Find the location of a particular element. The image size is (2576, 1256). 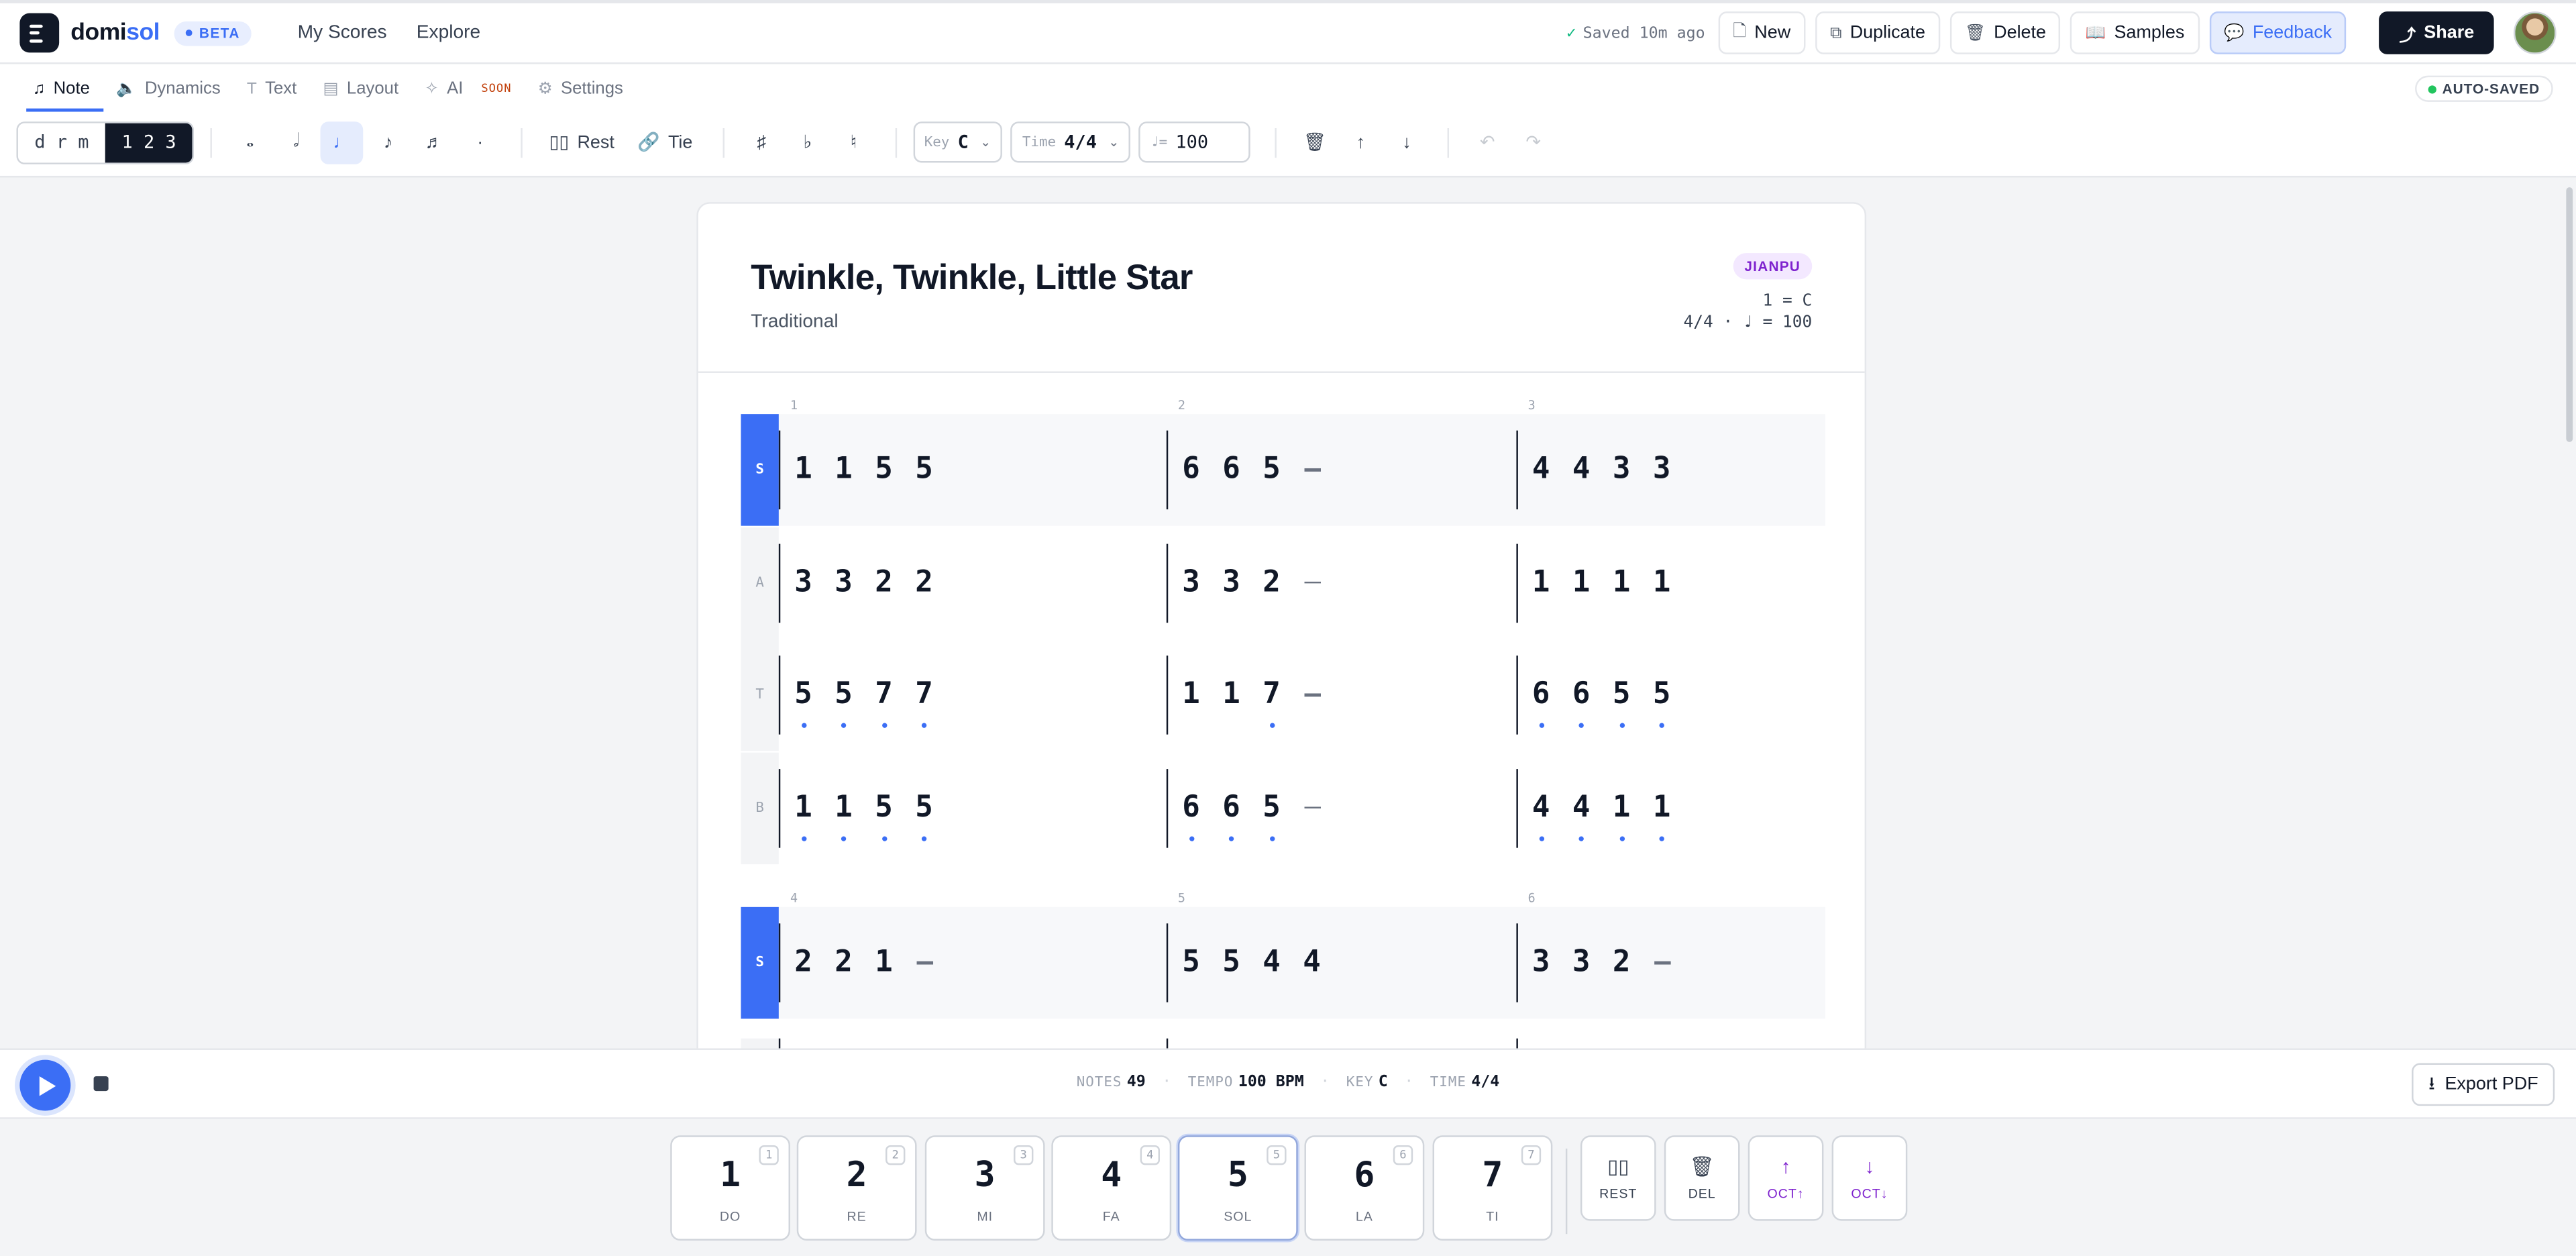

tab-note: ♫ Note is located at coordinates (61, 88).